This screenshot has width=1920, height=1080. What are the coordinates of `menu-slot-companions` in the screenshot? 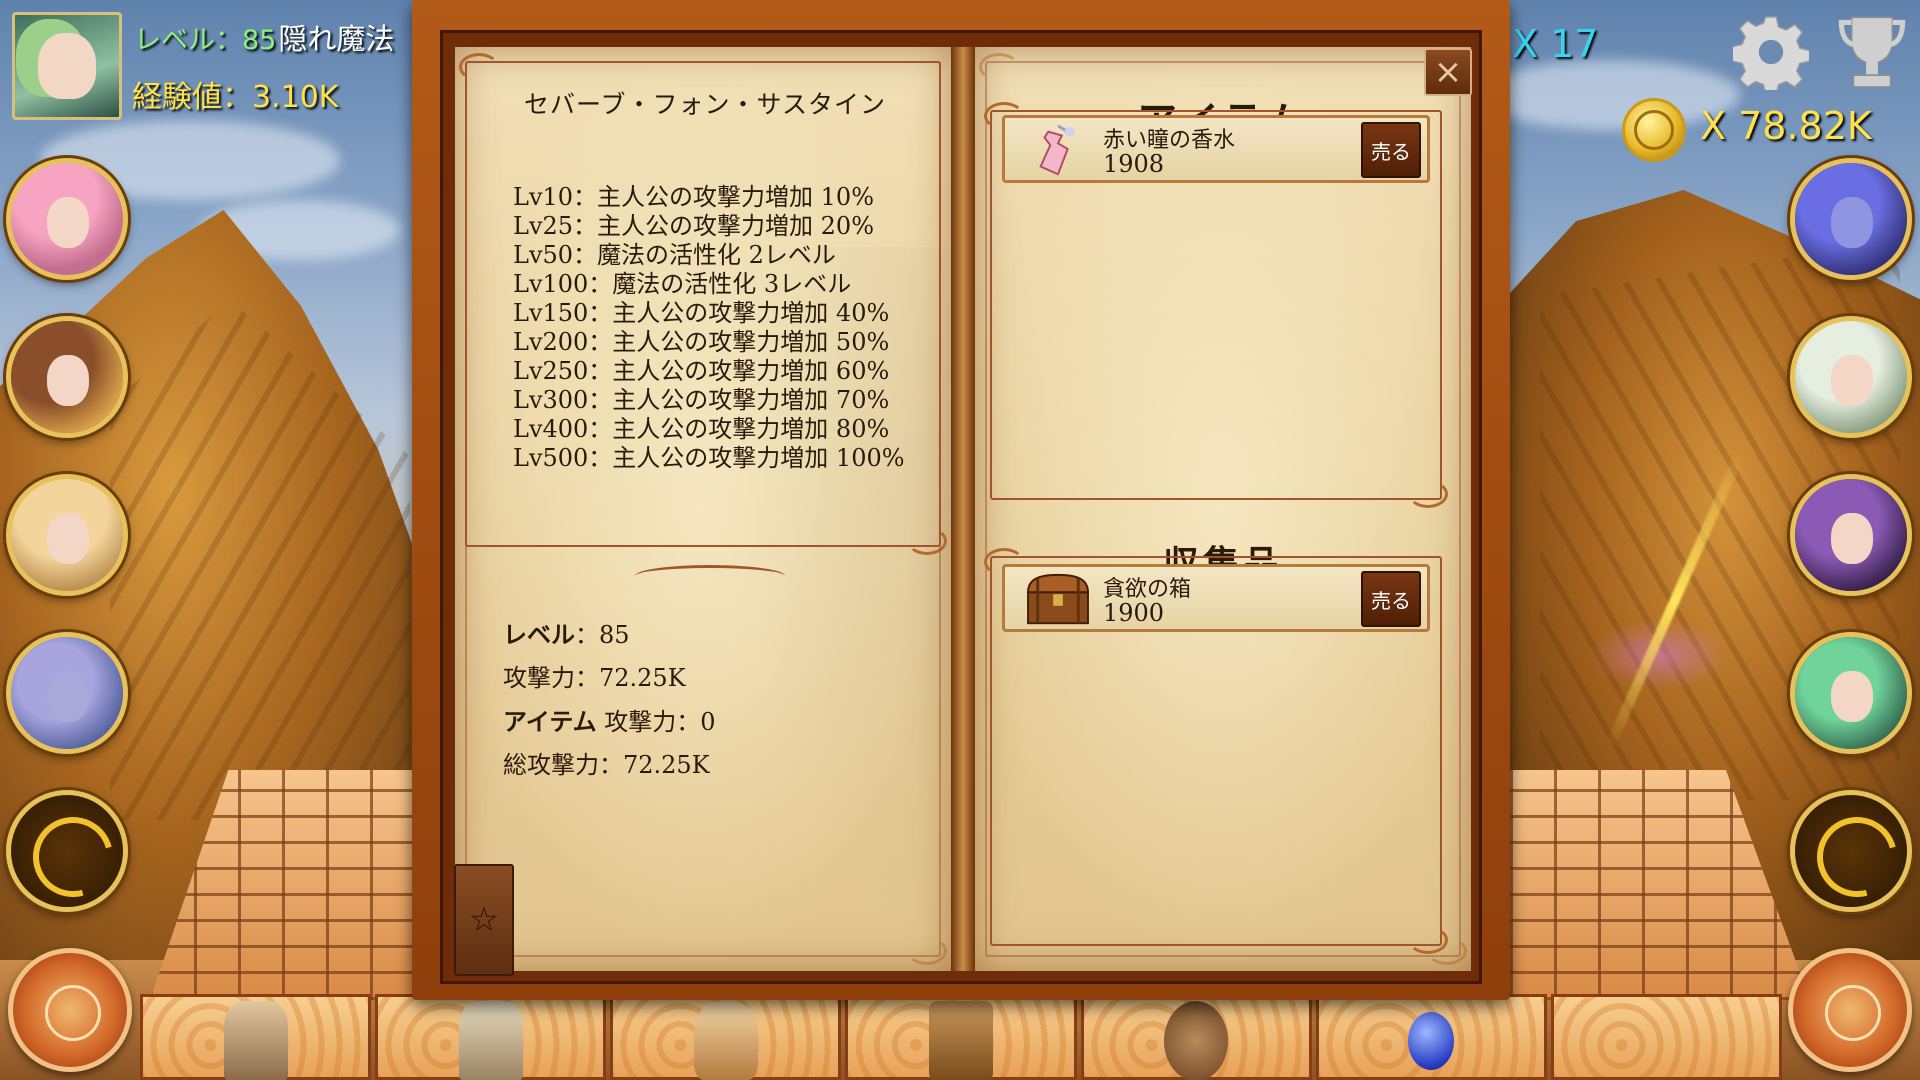 It's located at (491, 1037).